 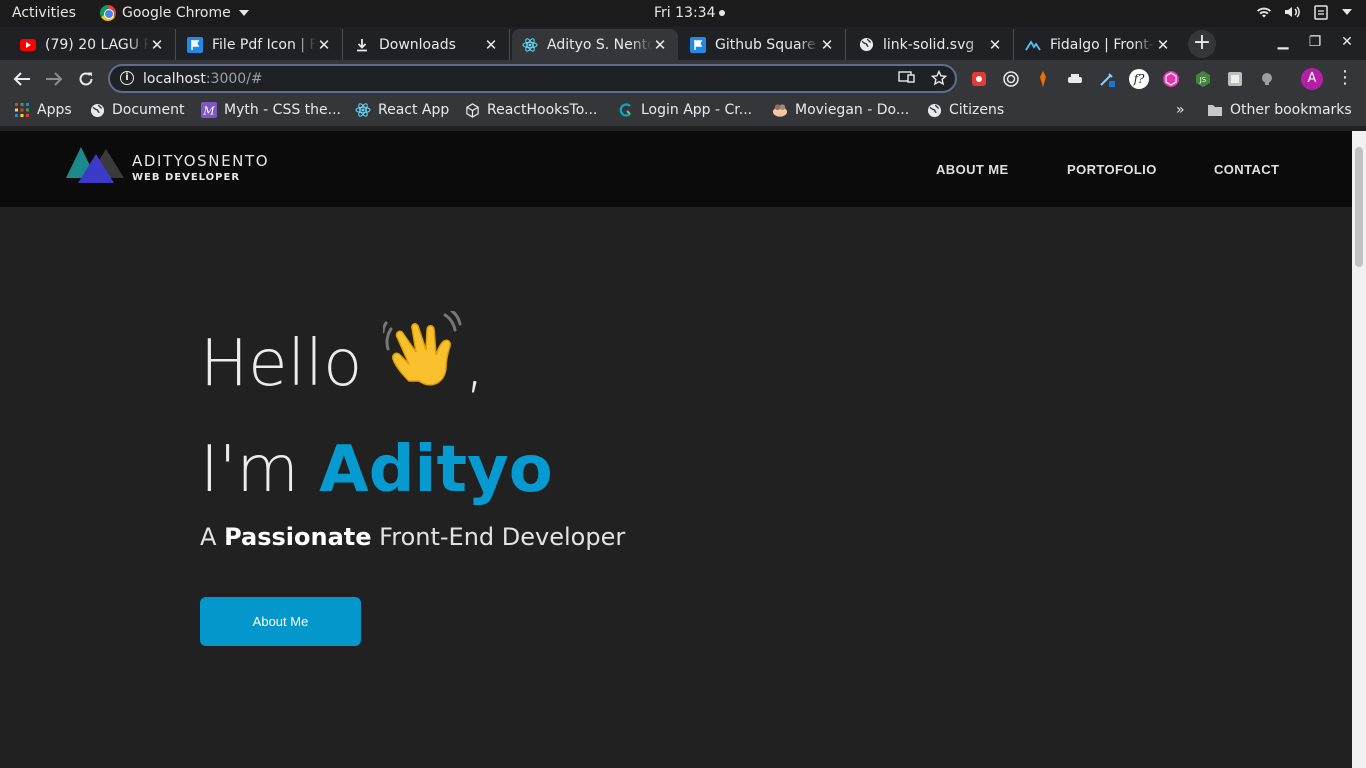 I want to click on bookmark-star-icon, so click(x=939, y=78).